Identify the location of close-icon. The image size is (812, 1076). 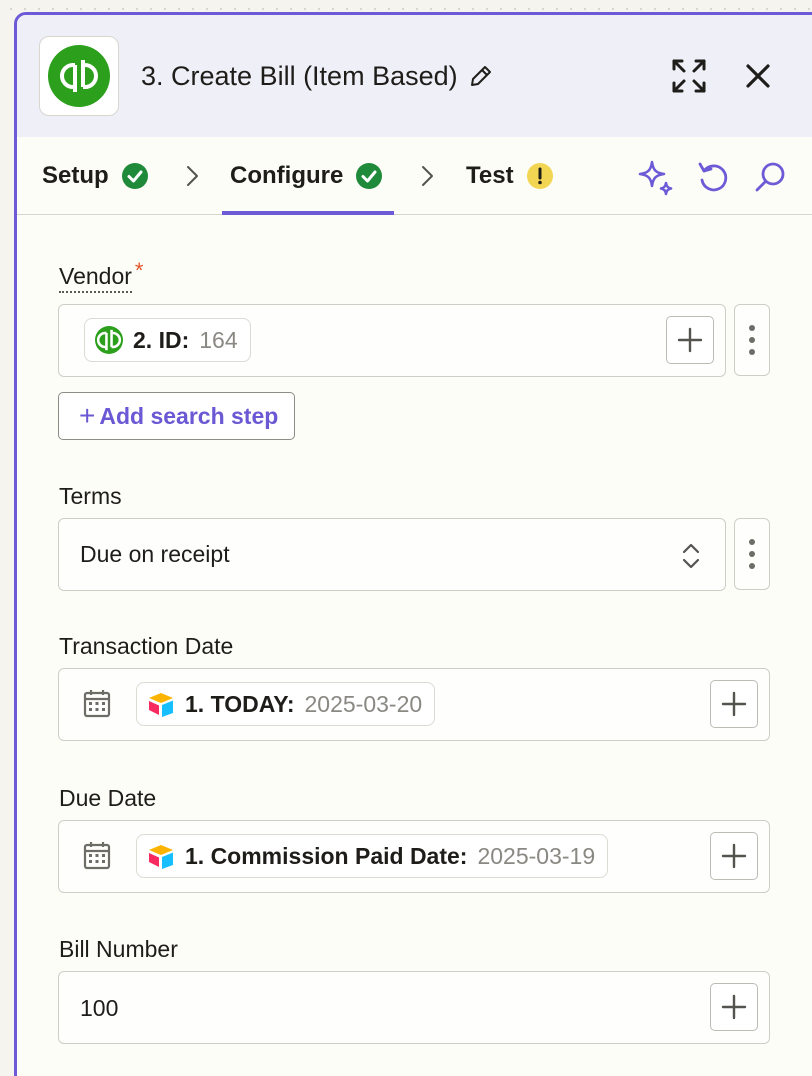
(758, 76).